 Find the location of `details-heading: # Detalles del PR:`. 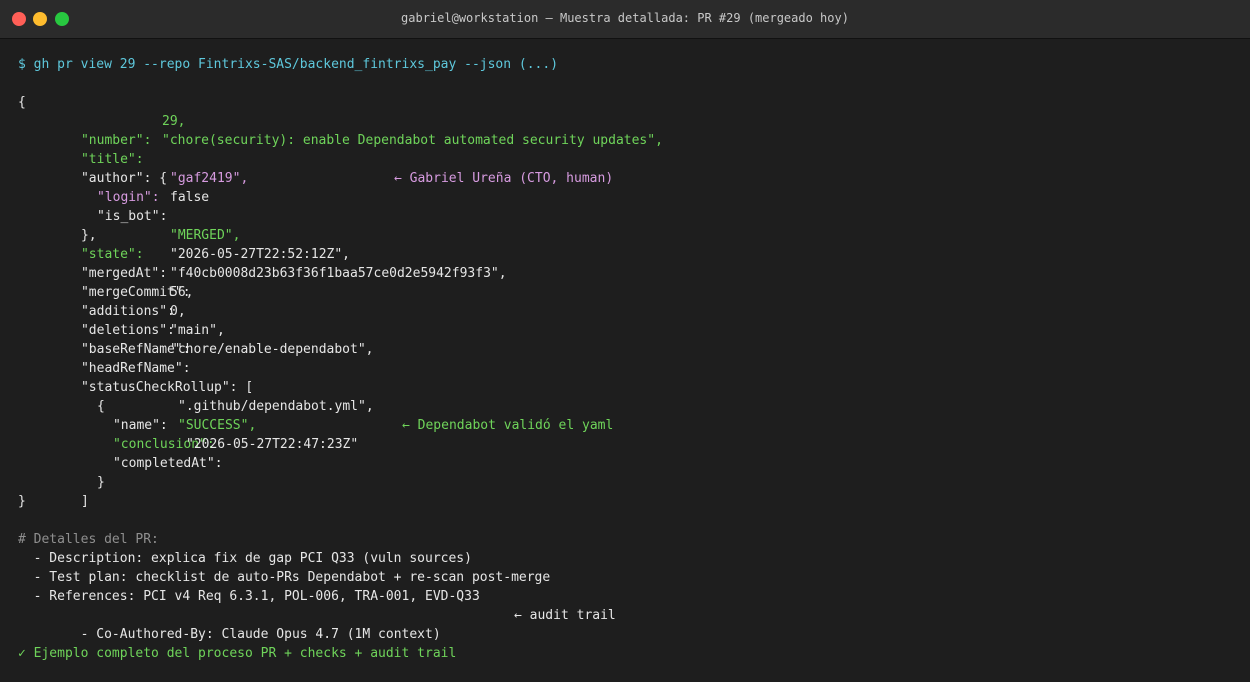

details-heading: # Detalles del PR: is located at coordinates (88, 539).